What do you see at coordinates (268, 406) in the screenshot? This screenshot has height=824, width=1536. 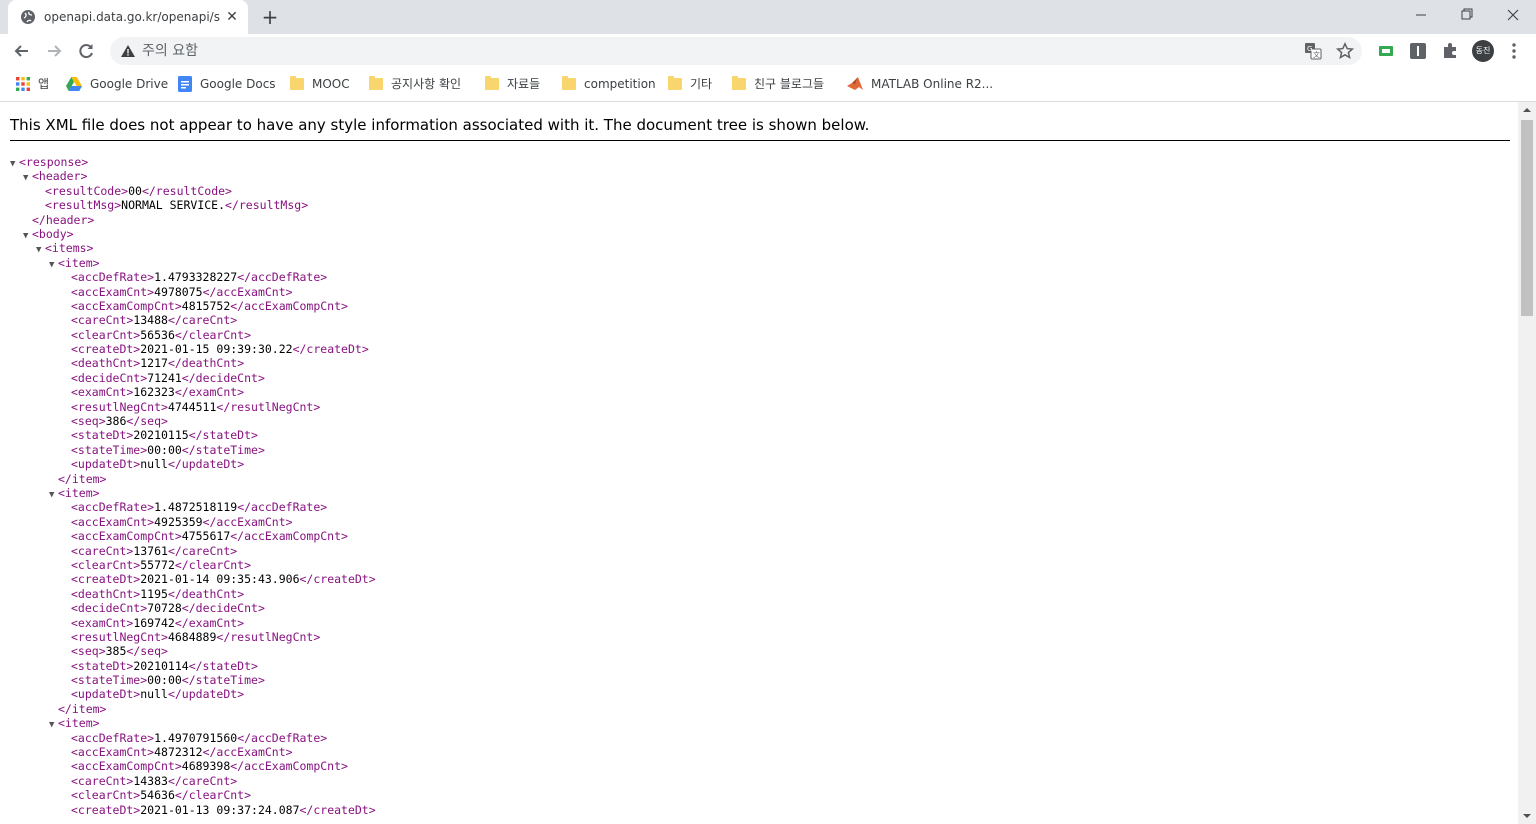 I see `xml-tag: </resutlNegCnt>` at bounding box center [268, 406].